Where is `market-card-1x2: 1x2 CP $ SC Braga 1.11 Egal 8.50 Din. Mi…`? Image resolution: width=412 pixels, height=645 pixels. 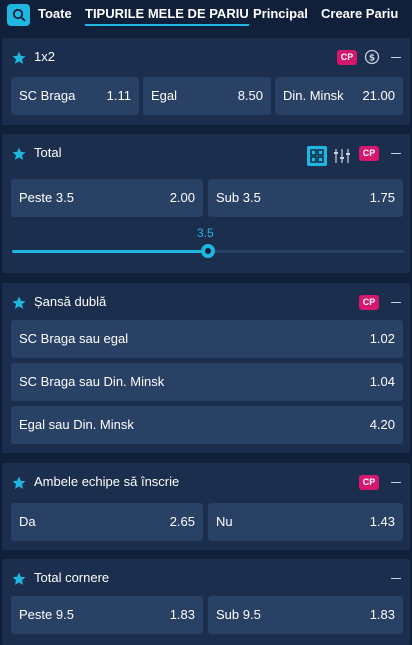 market-card-1x2: 1x2 CP $ SC Braga 1.11 Egal 8.50 Din. Mi… is located at coordinates (206, 81).